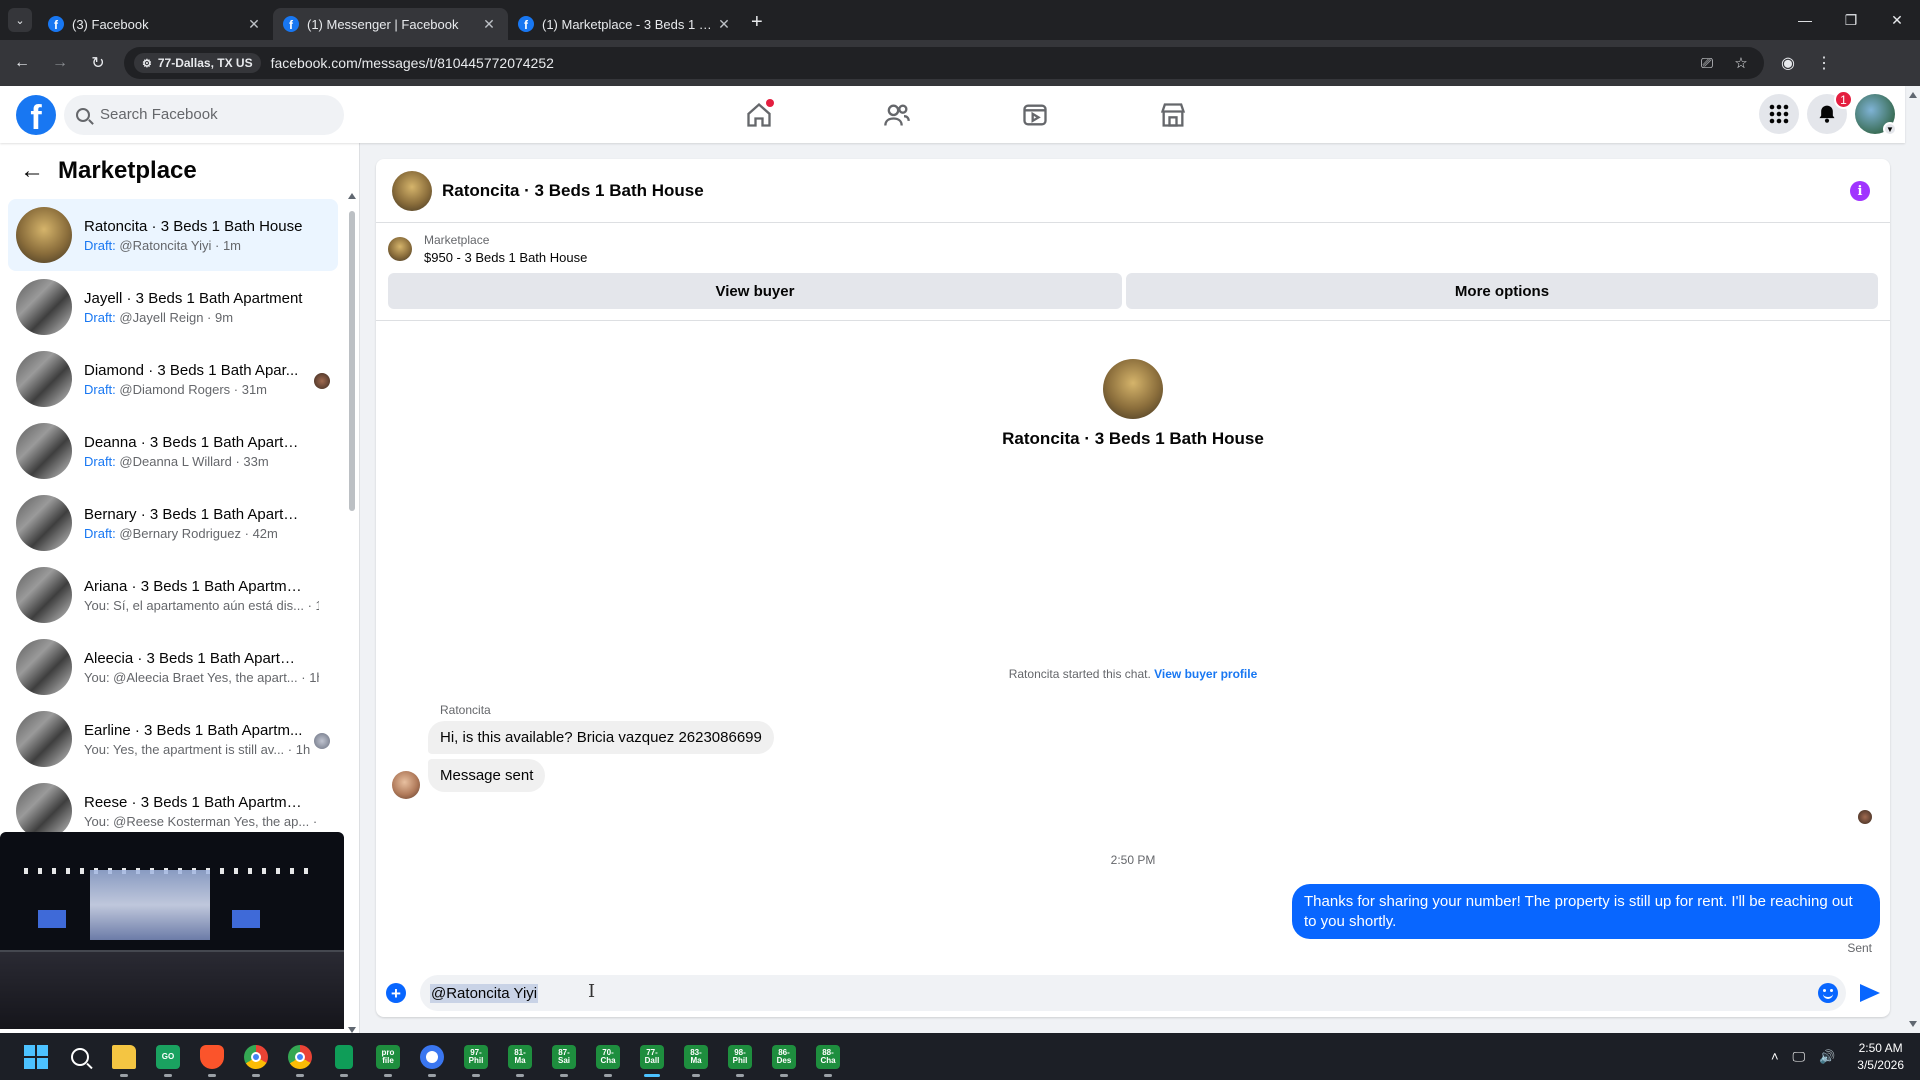  I want to click on plus-icon: +, so click(396, 993).